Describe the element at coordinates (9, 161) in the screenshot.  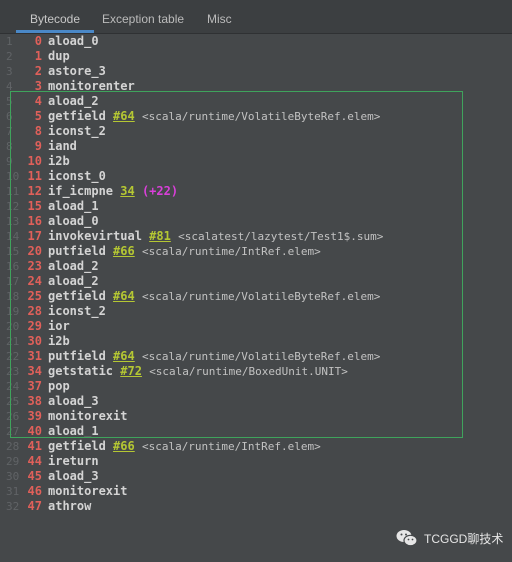
I see `line-number: 9` at that location.